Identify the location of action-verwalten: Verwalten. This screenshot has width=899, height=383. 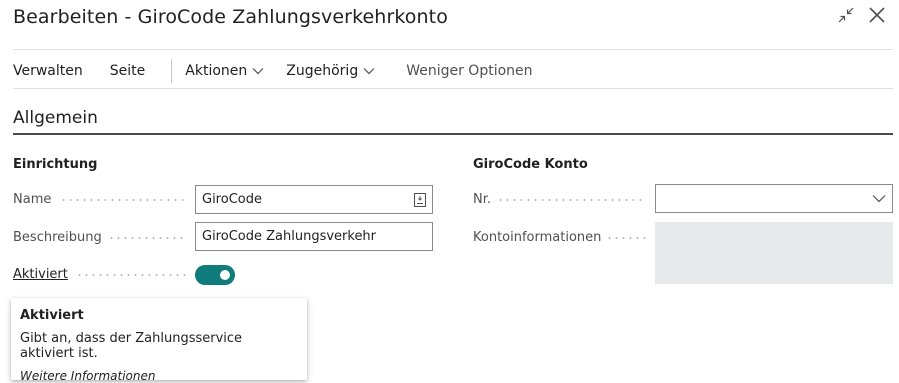
(48, 71).